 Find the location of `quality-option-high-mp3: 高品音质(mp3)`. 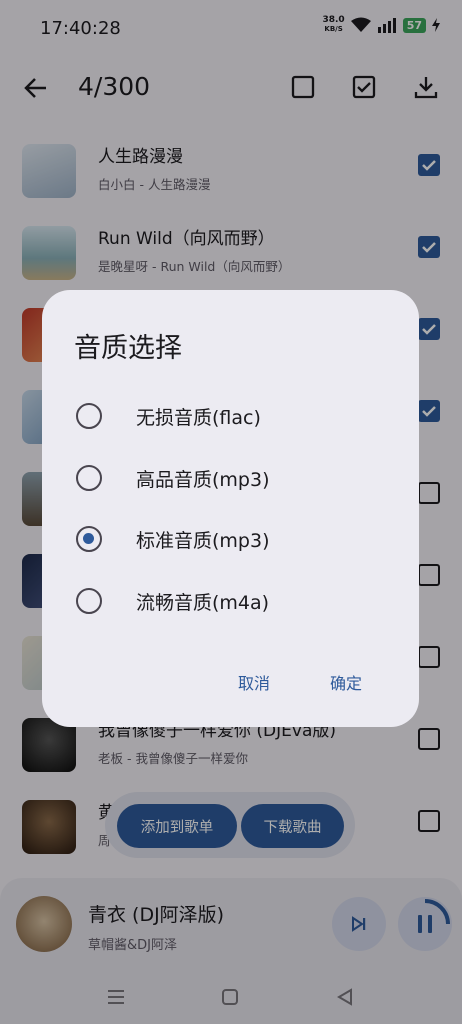

quality-option-high-mp3: 高品音质(mp3) is located at coordinates (230, 478).